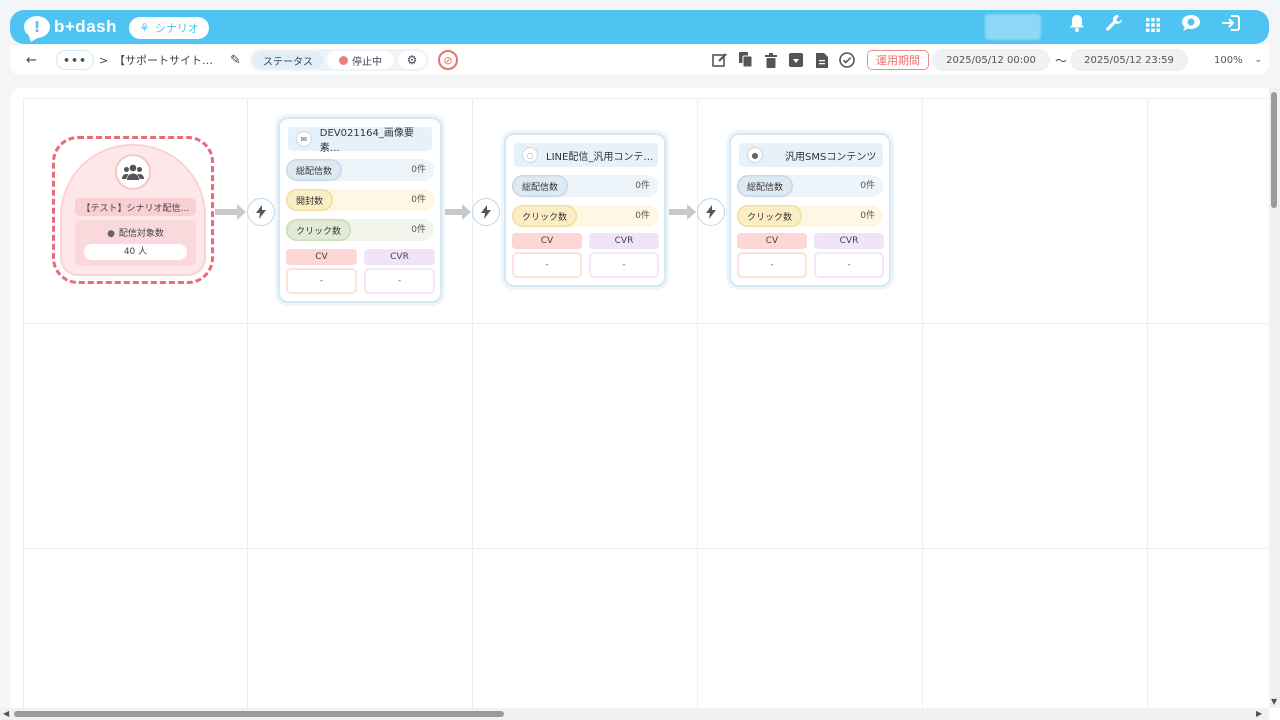 The height and width of the screenshot is (720, 1280). What do you see at coordinates (37, 27) in the screenshot?
I see `logo-mark: !` at bounding box center [37, 27].